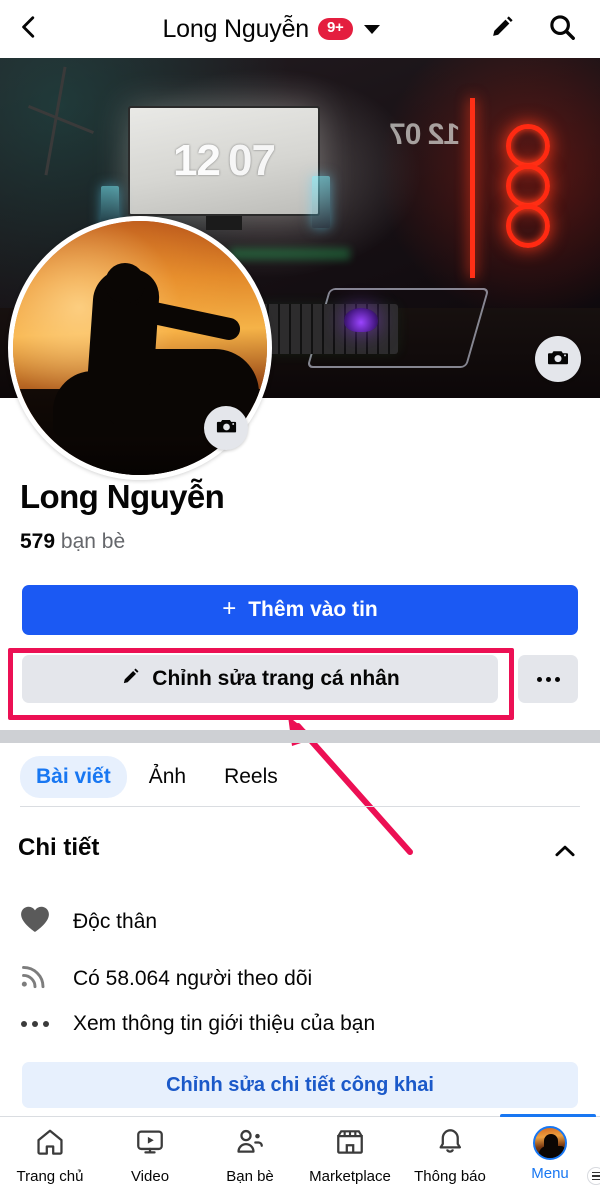 This screenshot has width=600, height=1195. I want to click on nav-item-marketplace: Marketplace, so click(350, 1155).